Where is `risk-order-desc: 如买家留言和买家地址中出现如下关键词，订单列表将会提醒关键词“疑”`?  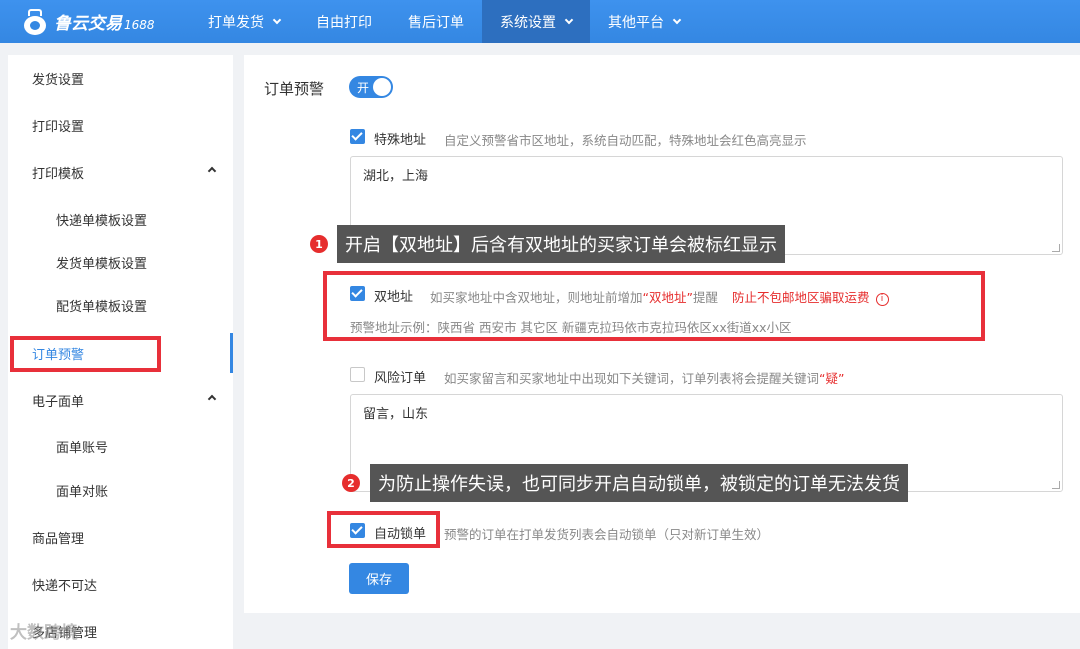 risk-order-desc: 如买家留言和买家地址中出现如下关键词，订单列表将会提醒关键词“疑” is located at coordinates (644, 378).